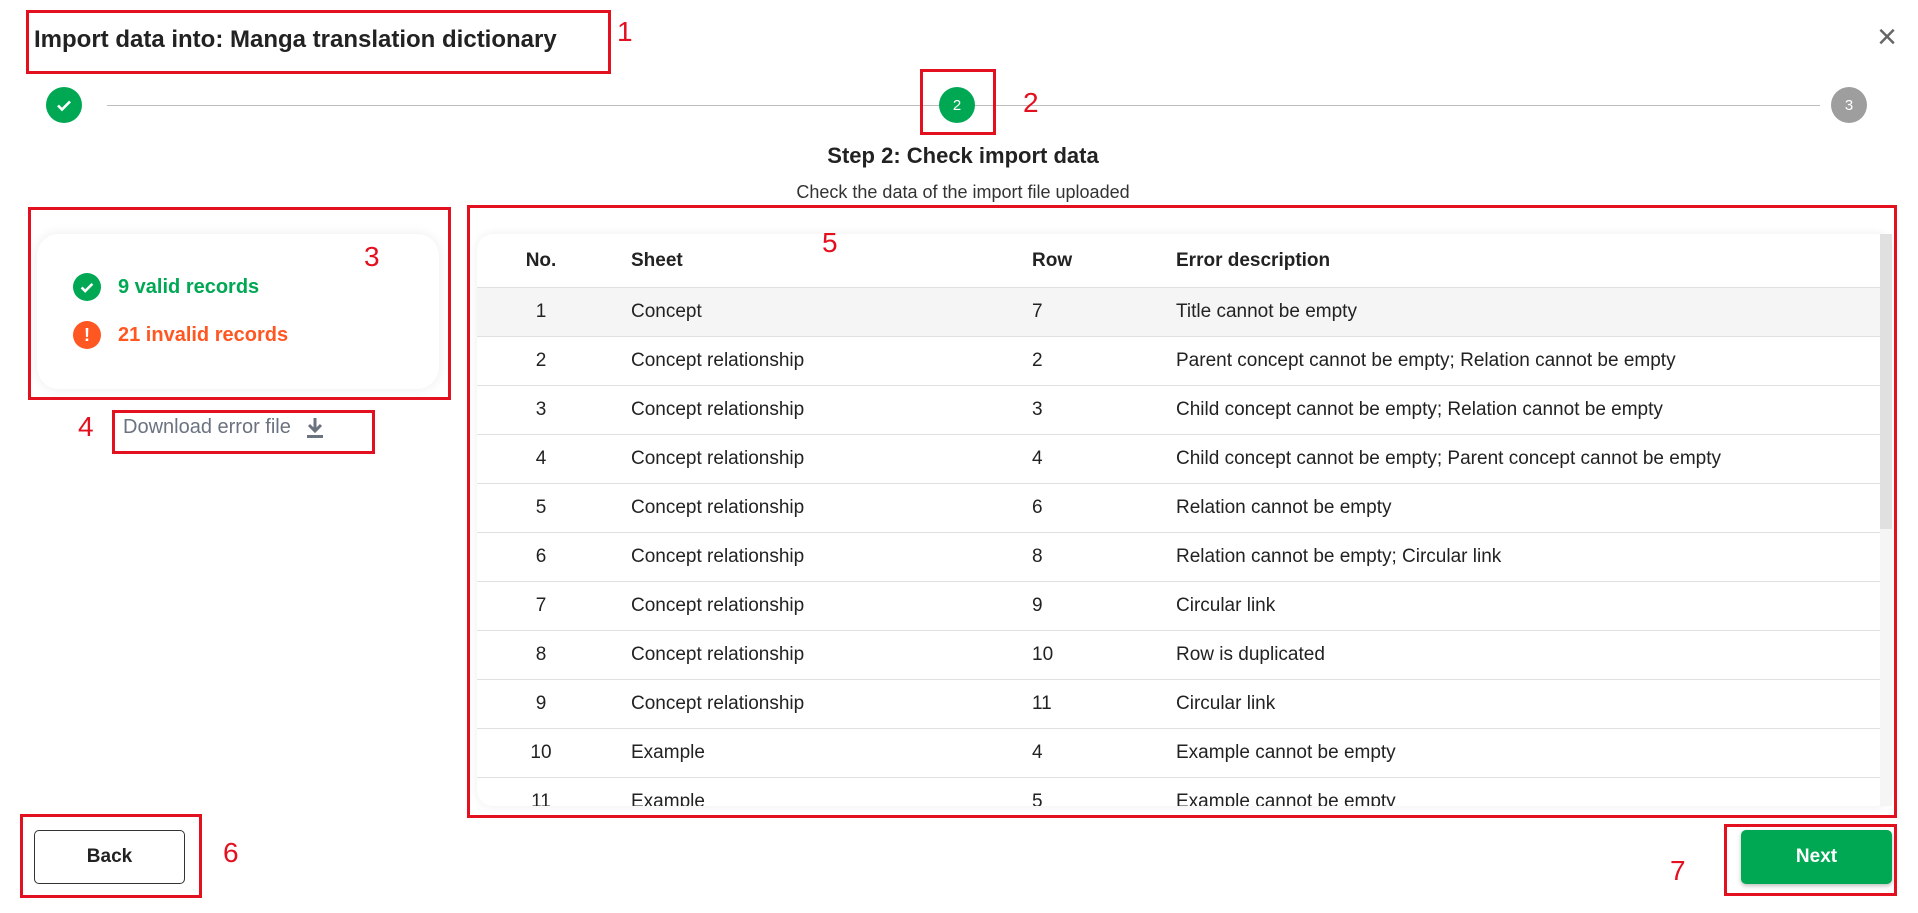 The image size is (1918, 913). I want to click on annotation-label-7: 7, so click(1678, 870).